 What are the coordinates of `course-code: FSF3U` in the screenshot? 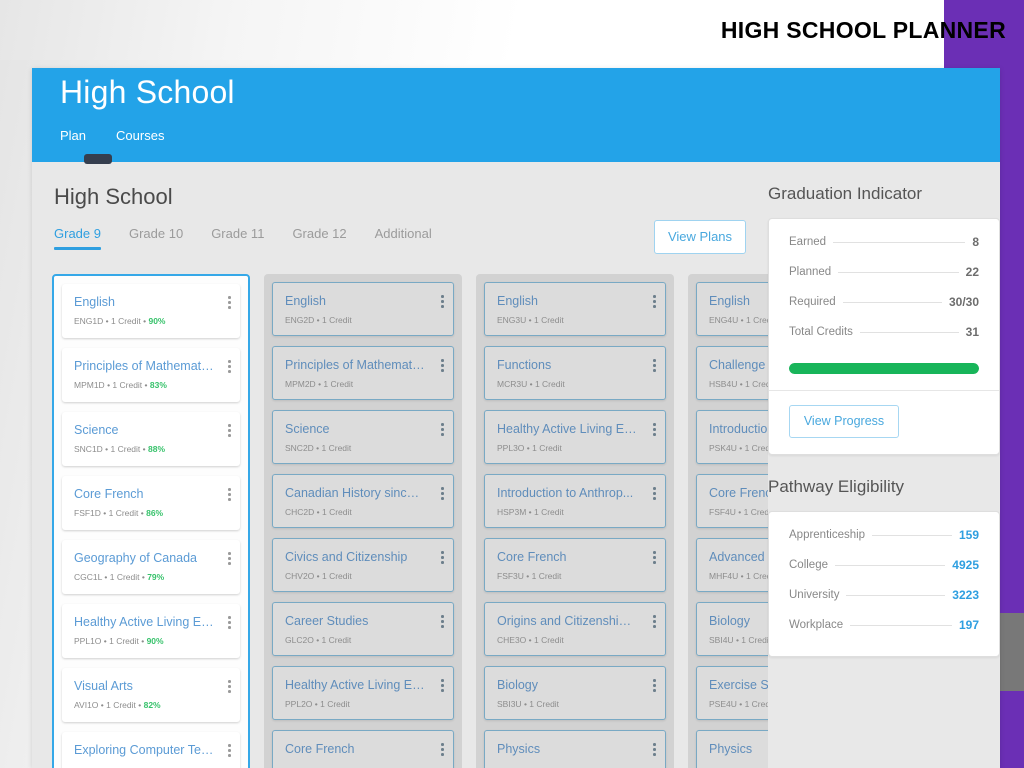 It's located at (510, 576).